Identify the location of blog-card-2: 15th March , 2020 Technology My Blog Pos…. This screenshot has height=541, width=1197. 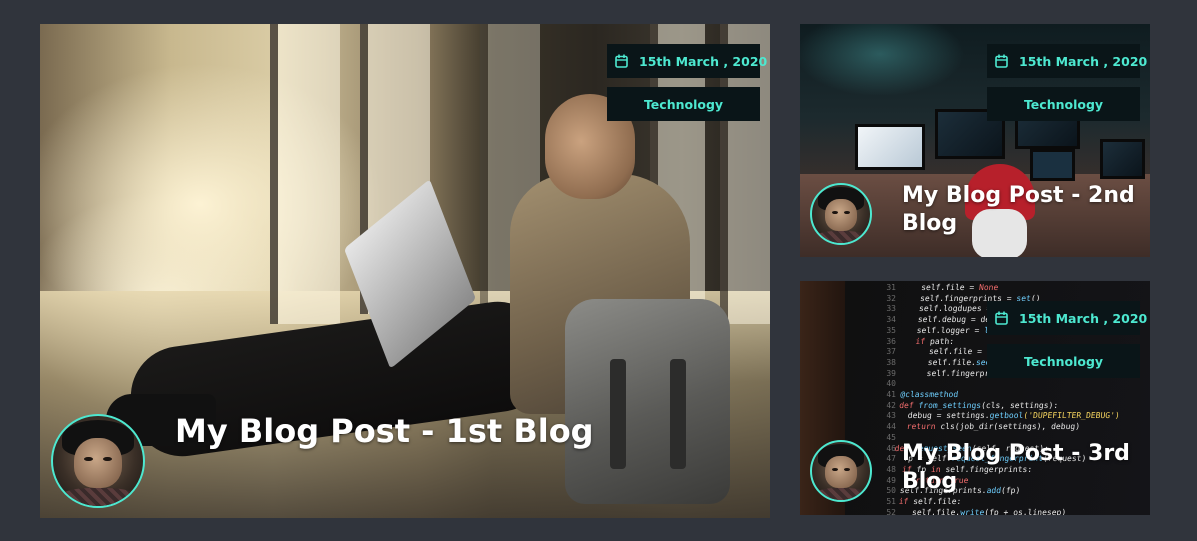
(975, 140).